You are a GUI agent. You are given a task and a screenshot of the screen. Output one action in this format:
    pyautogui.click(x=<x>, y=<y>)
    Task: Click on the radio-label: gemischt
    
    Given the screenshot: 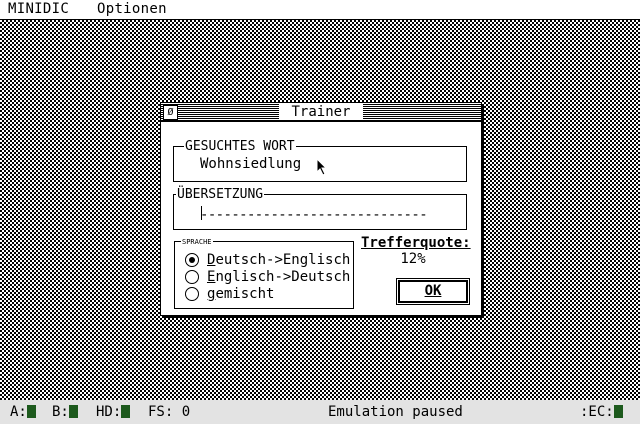 What is the action you would take?
    pyautogui.click(x=241, y=294)
    